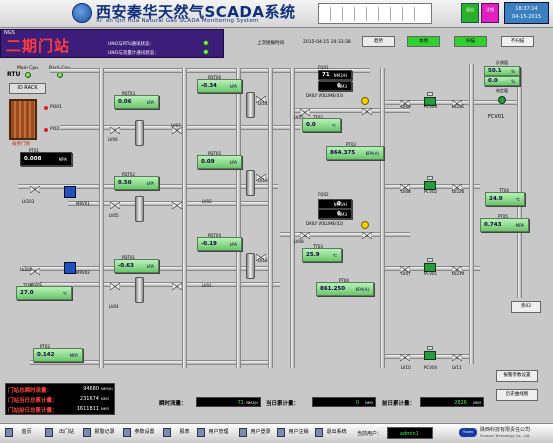 The height and width of the screenshot is (443, 553). What do you see at coordinates (208, 162) in the screenshot?
I see `pdt05-value: 0.09` at bounding box center [208, 162].